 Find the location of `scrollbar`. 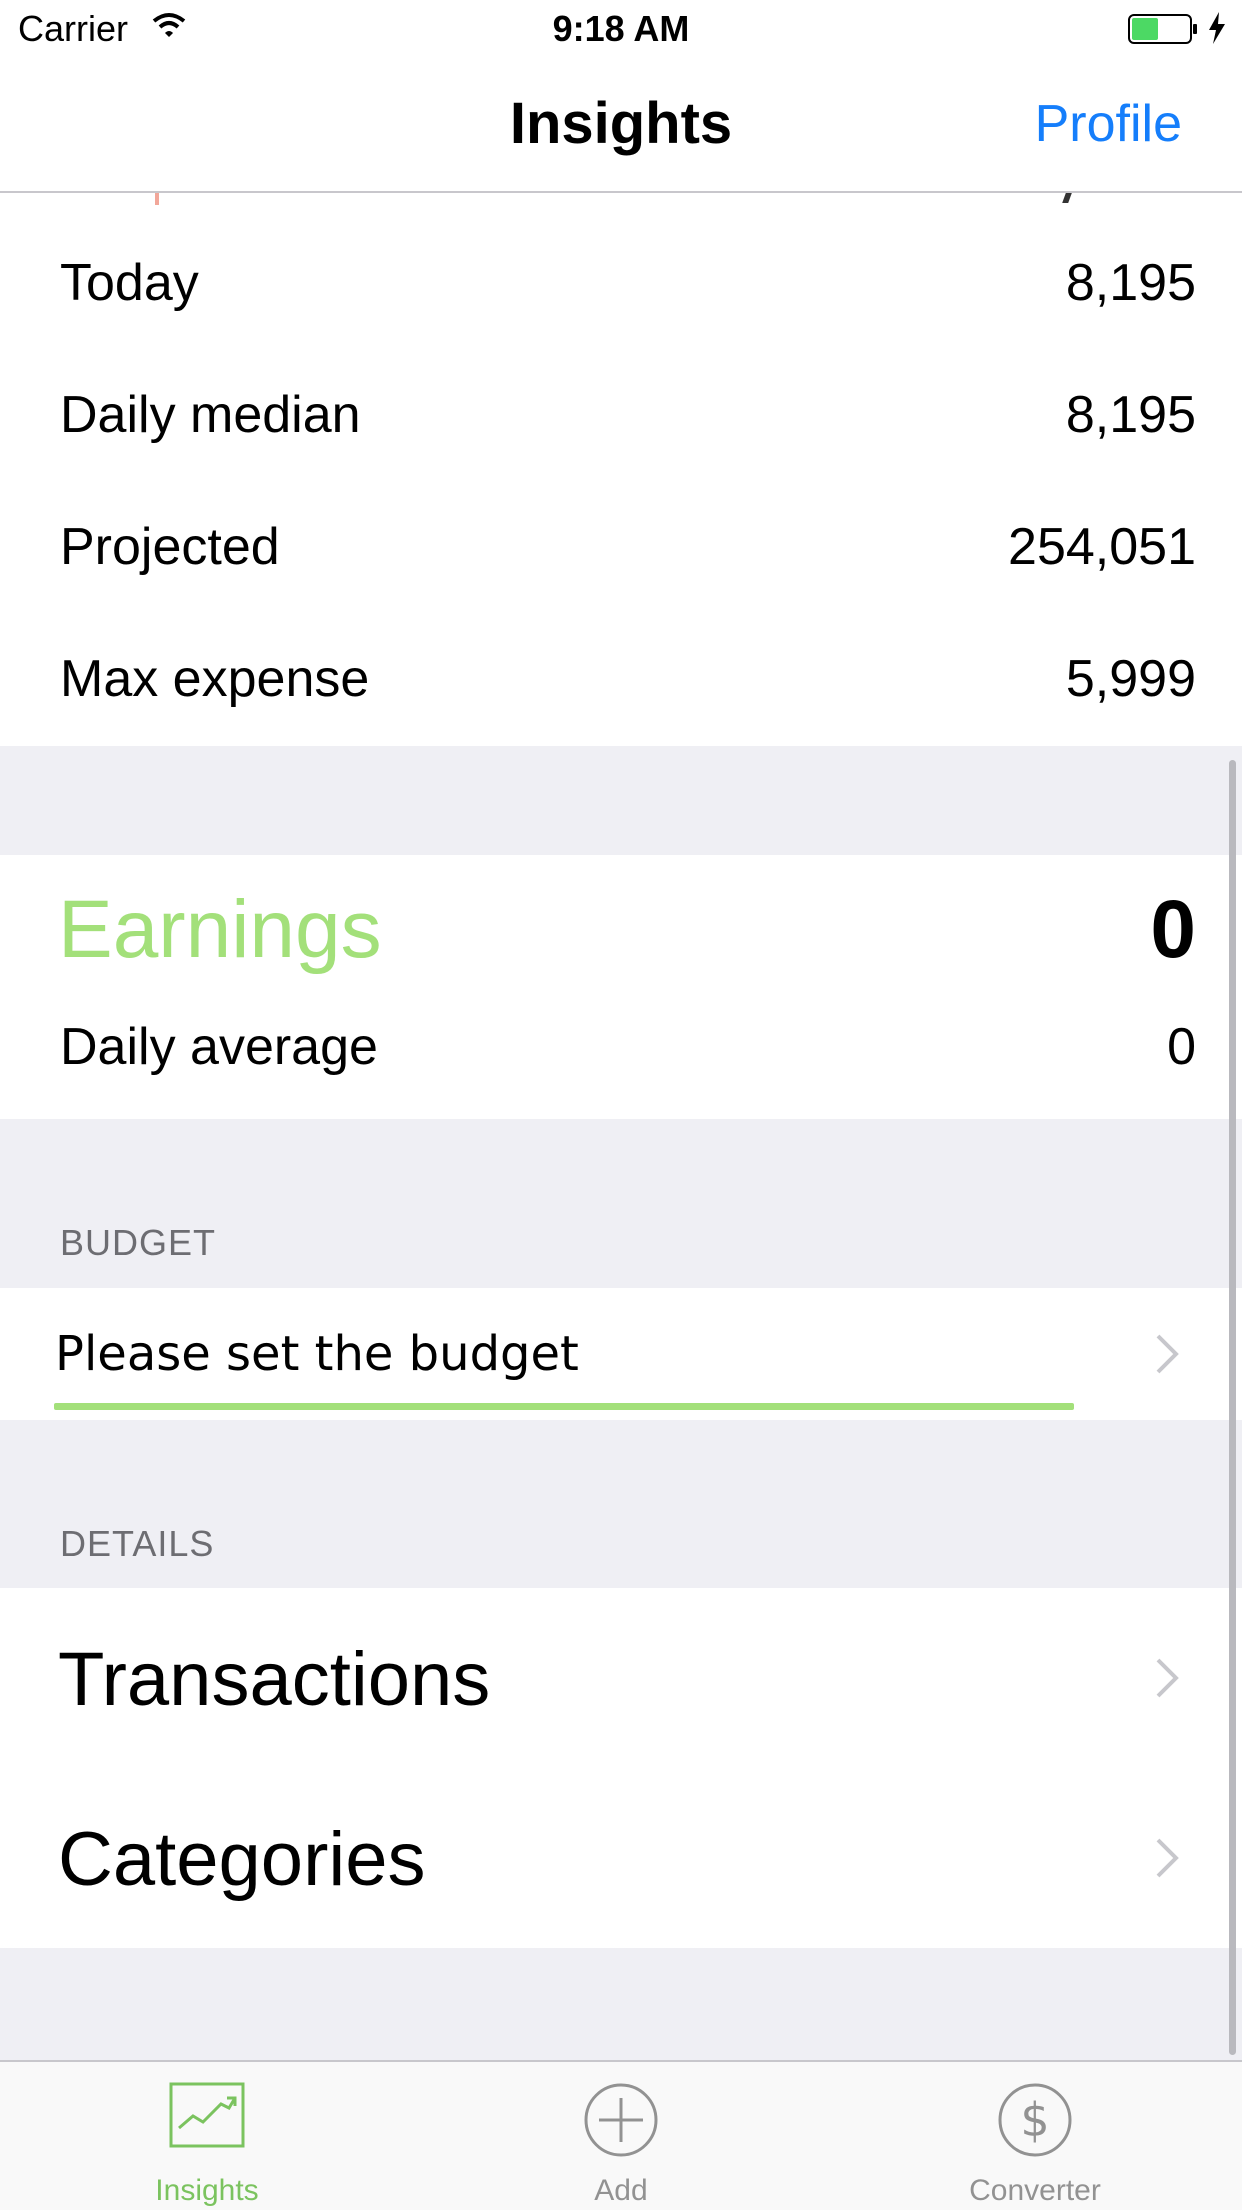

scrollbar is located at coordinates (1232, 1407).